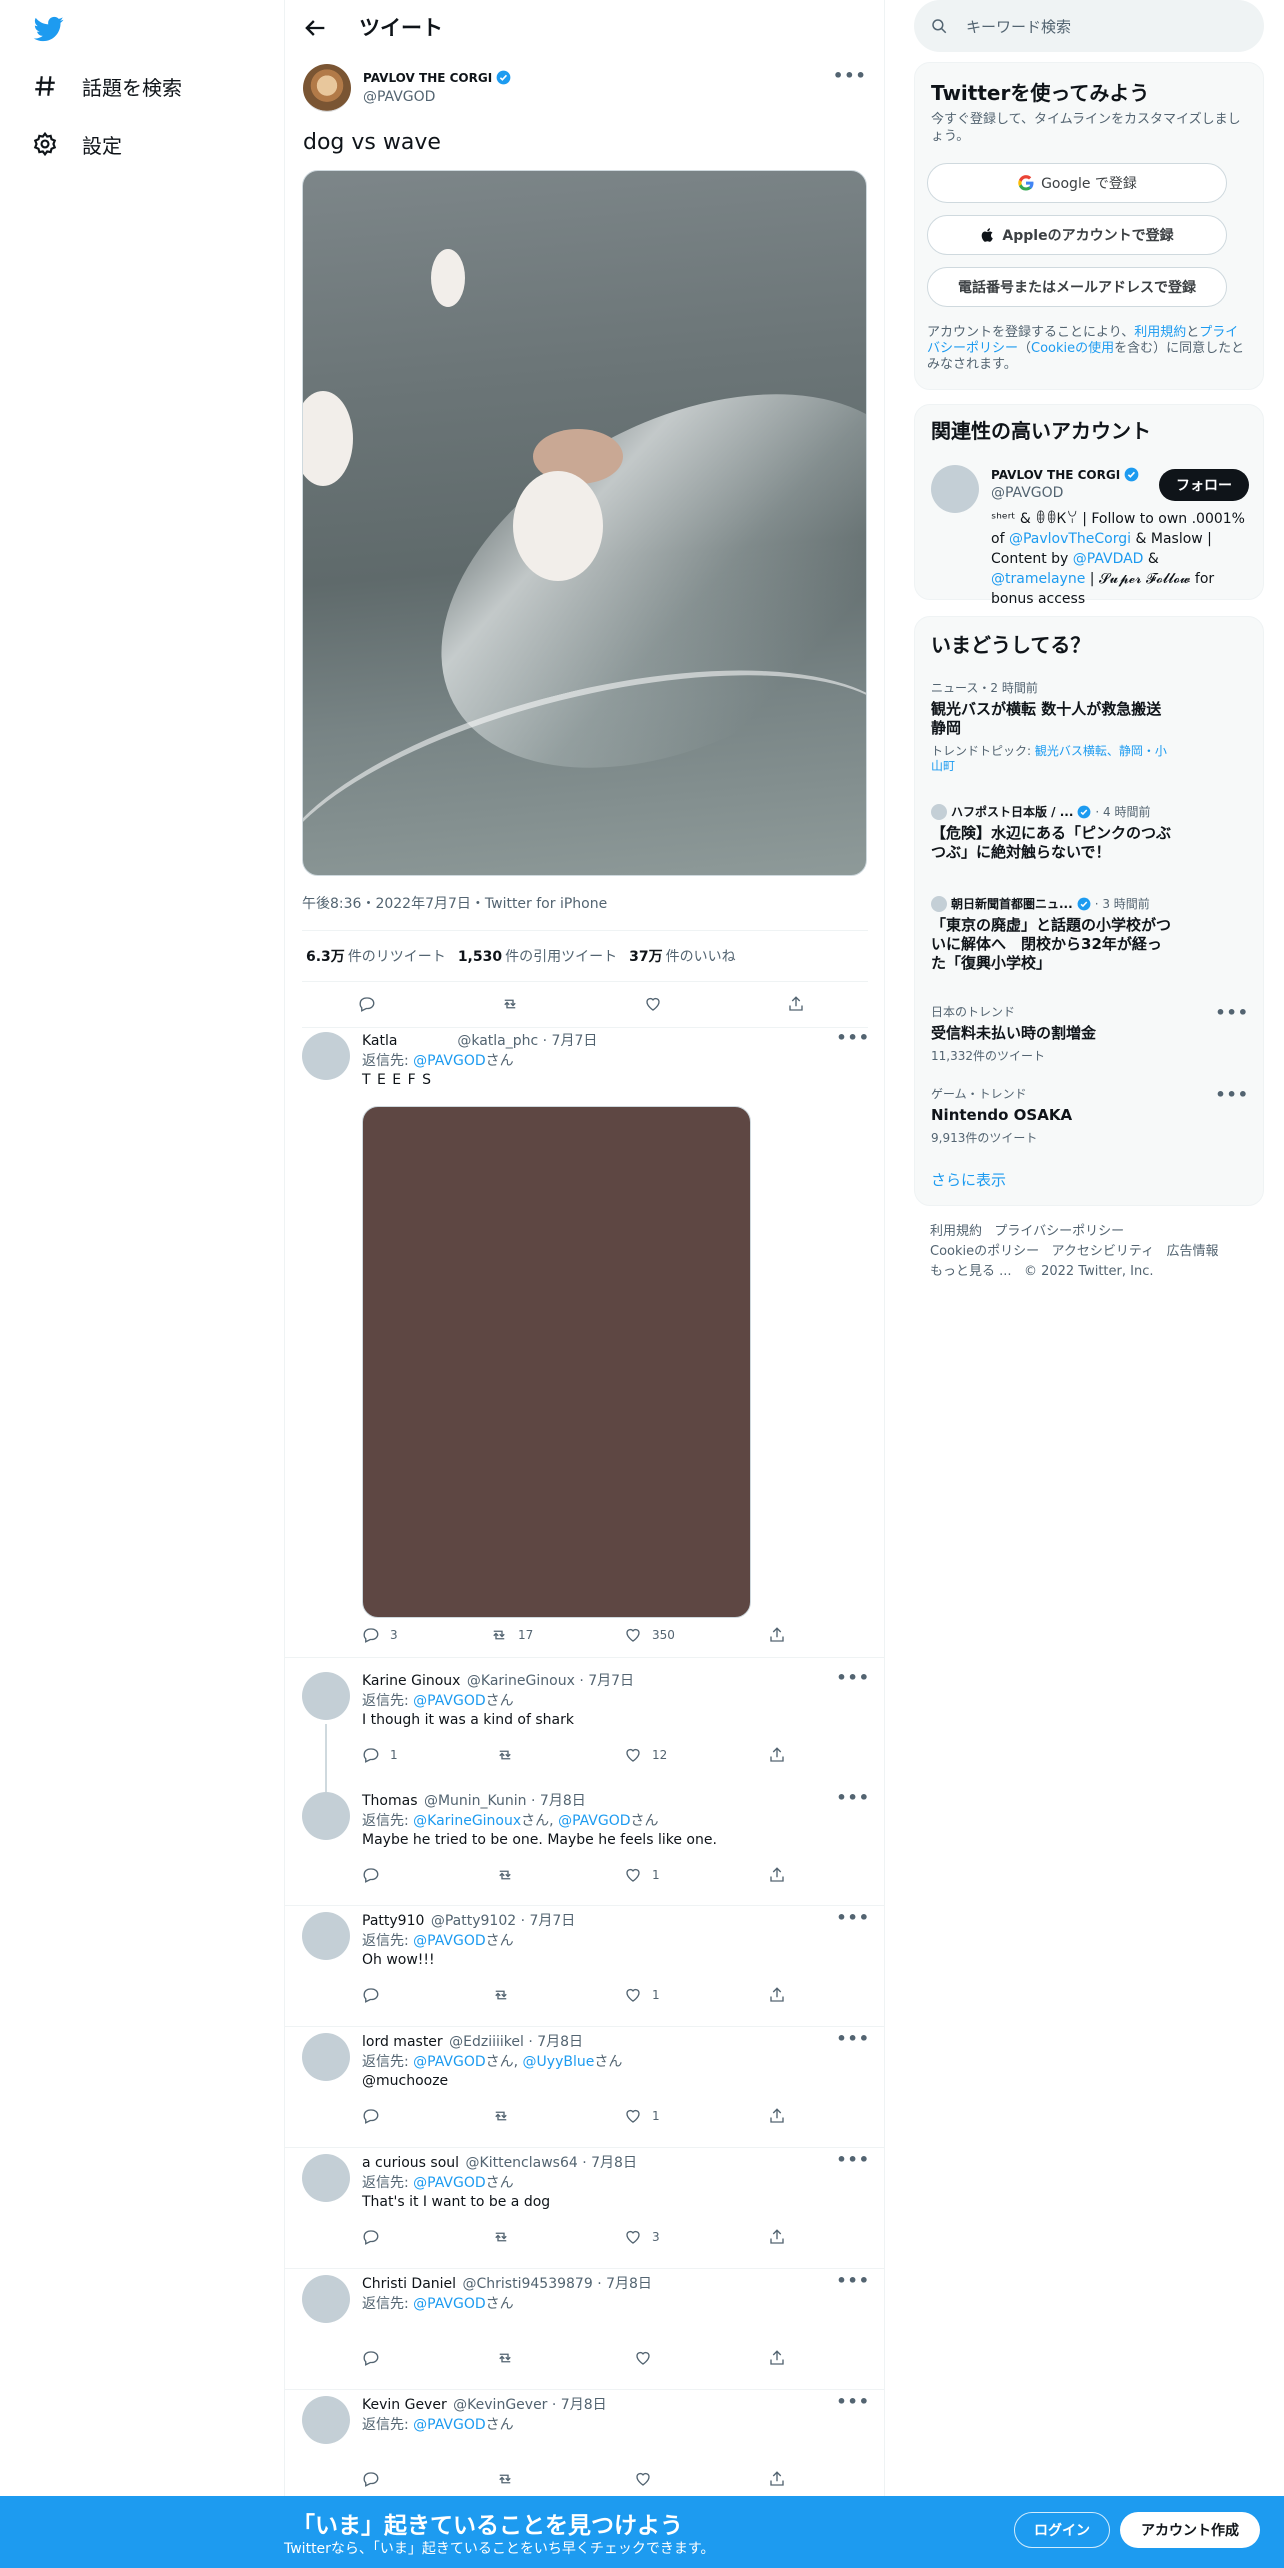 The image size is (1284, 2568). What do you see at coordinates (585, 1005) in the screenshot?
I see `tweet-actions` at bounding box center [585, 1005].